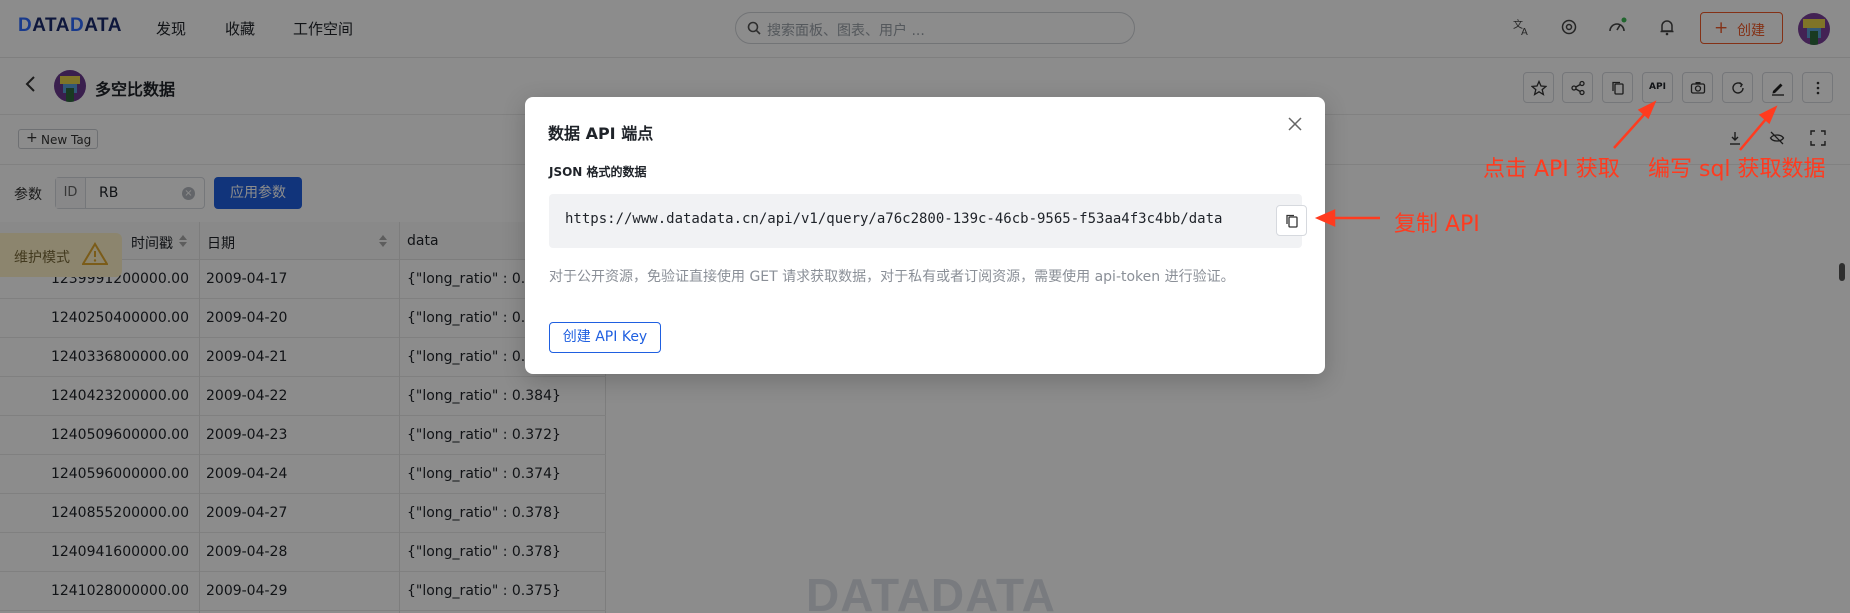 Image resolution: width=1850 pixels, height=613 pixels. I want to click on annotation-write-sql: 编写 sql 获取数据, so click(1737, 169).